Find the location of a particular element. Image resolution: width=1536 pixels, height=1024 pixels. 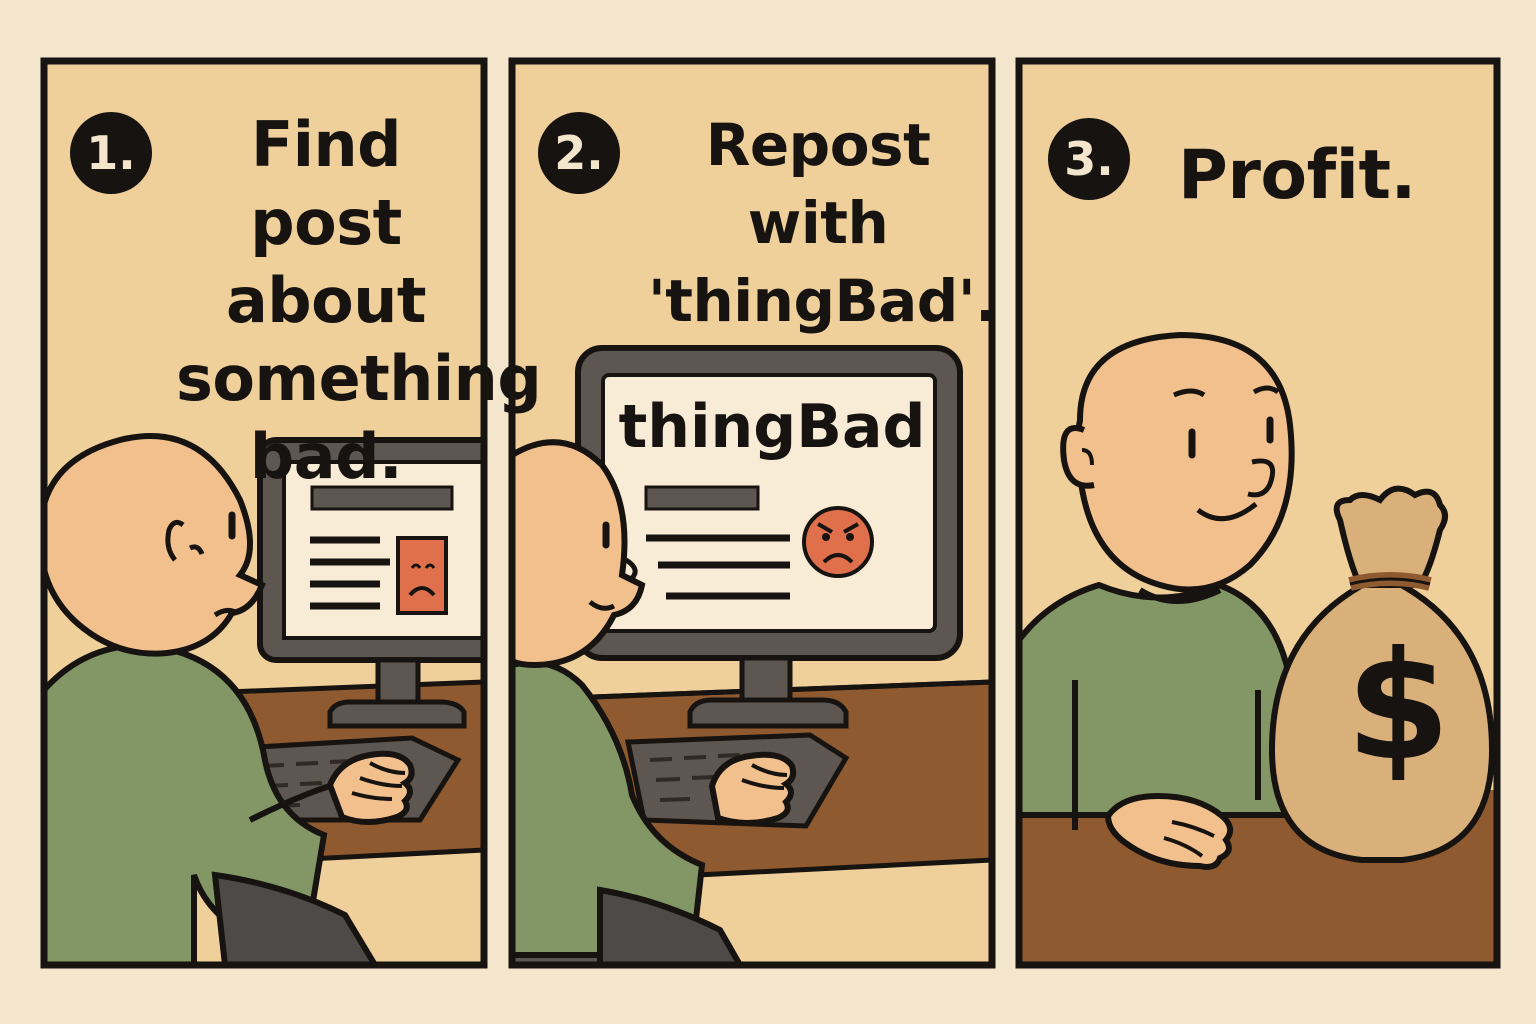

panel-2-caption: Repost with 'thingBad'. is located at coordinates (822, 223).